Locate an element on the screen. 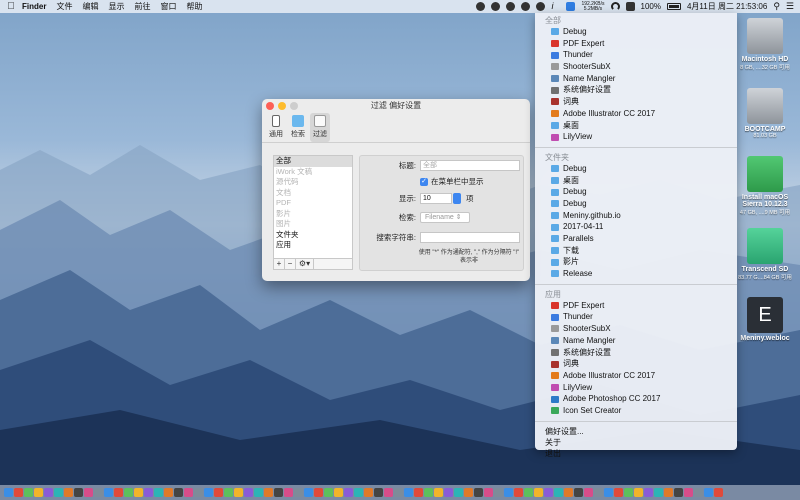  menu-all-item: Adobe Illustrator CC 2017 is located at coordinates (636, 114).